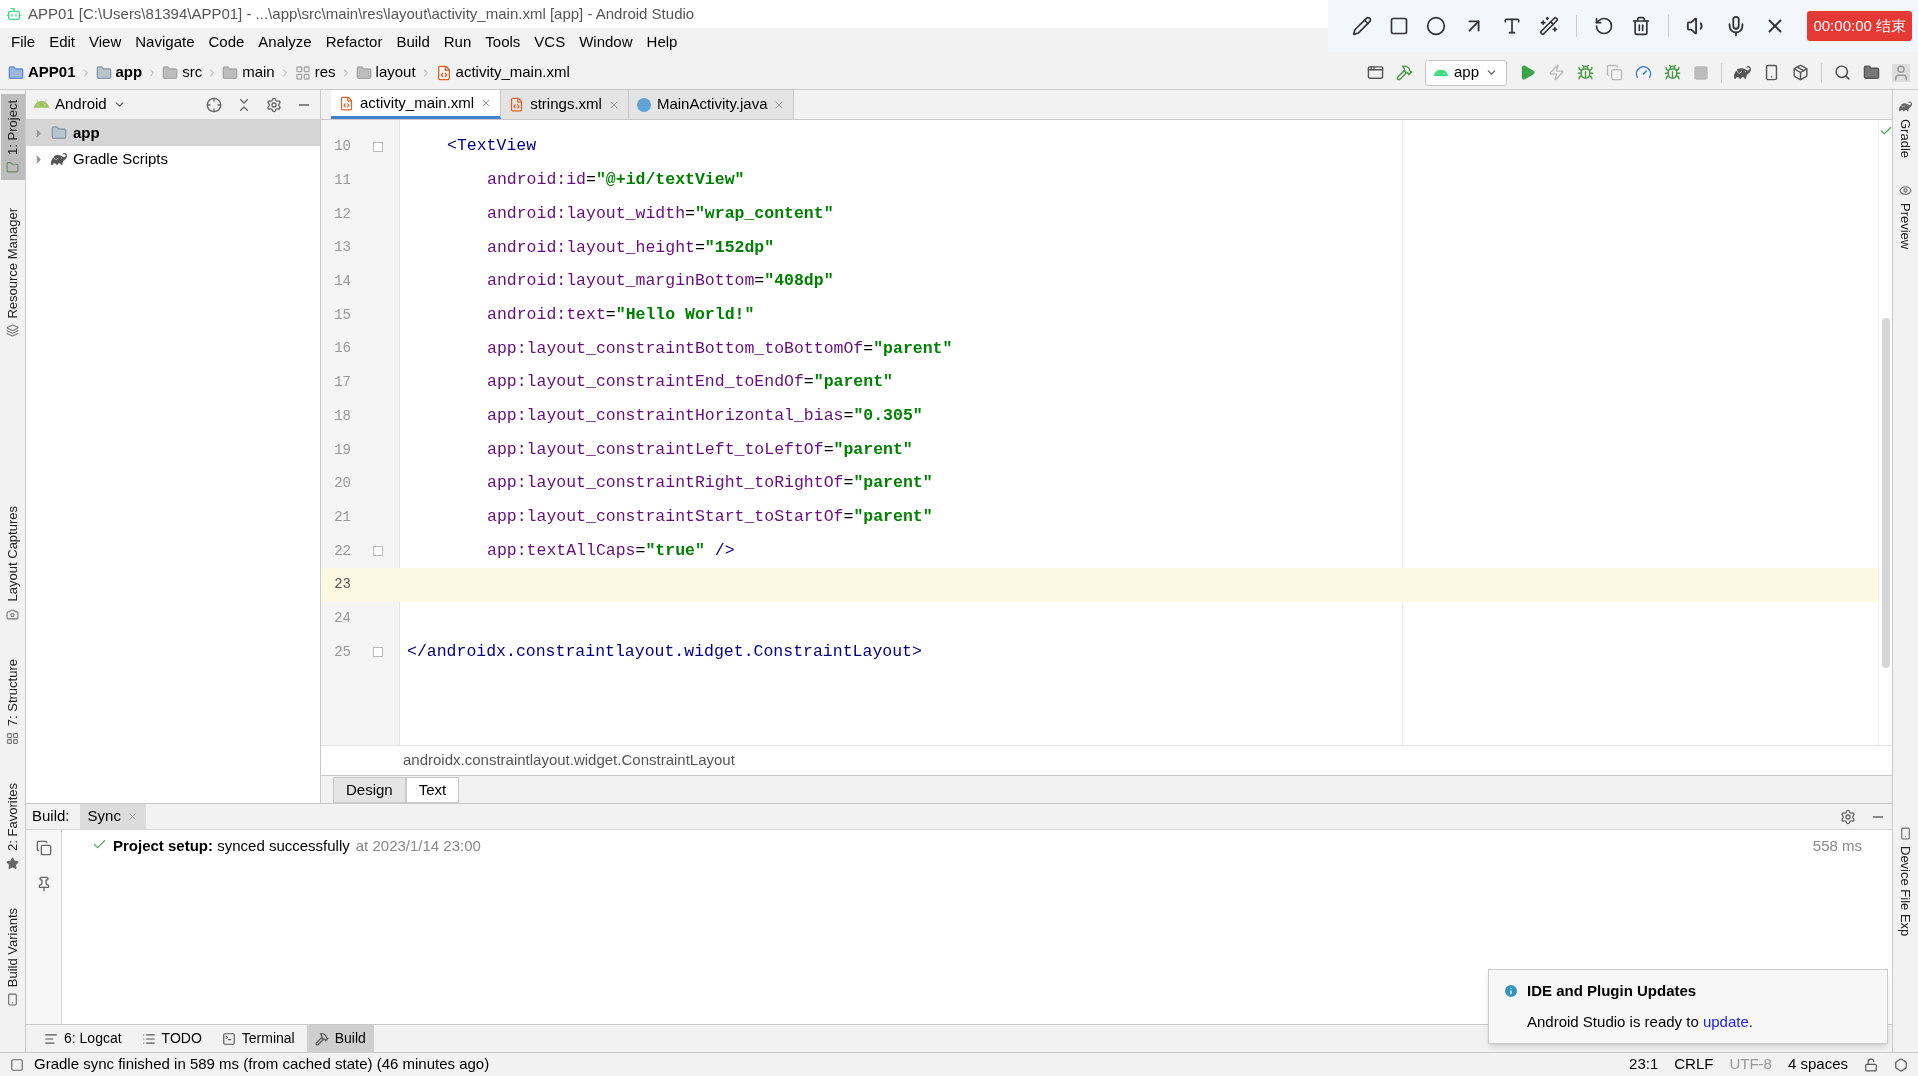  Describe the element at coordinates (1643, 72) in the screenshot. I see `gauge-icon` at that location.